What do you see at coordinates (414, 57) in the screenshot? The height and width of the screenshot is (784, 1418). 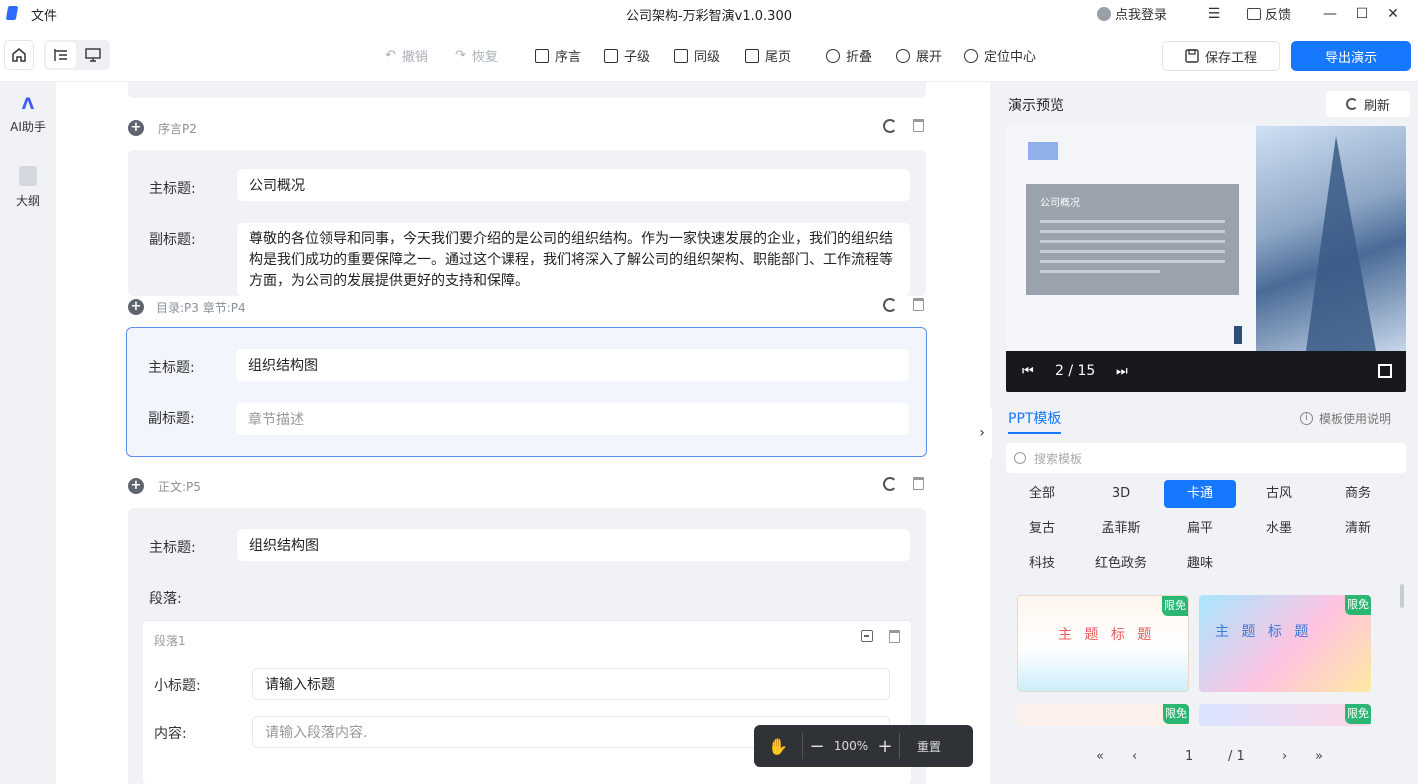 I see `undo-label: 撤销` at bounding box center [414, 57].